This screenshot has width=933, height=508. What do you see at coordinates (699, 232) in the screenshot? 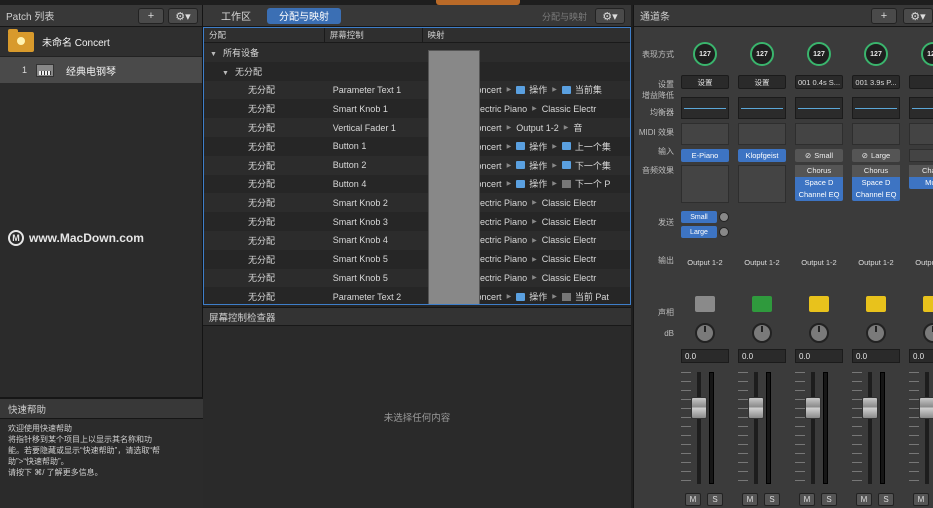
I see `send-slot: Large` at bounding box center [699, 232].